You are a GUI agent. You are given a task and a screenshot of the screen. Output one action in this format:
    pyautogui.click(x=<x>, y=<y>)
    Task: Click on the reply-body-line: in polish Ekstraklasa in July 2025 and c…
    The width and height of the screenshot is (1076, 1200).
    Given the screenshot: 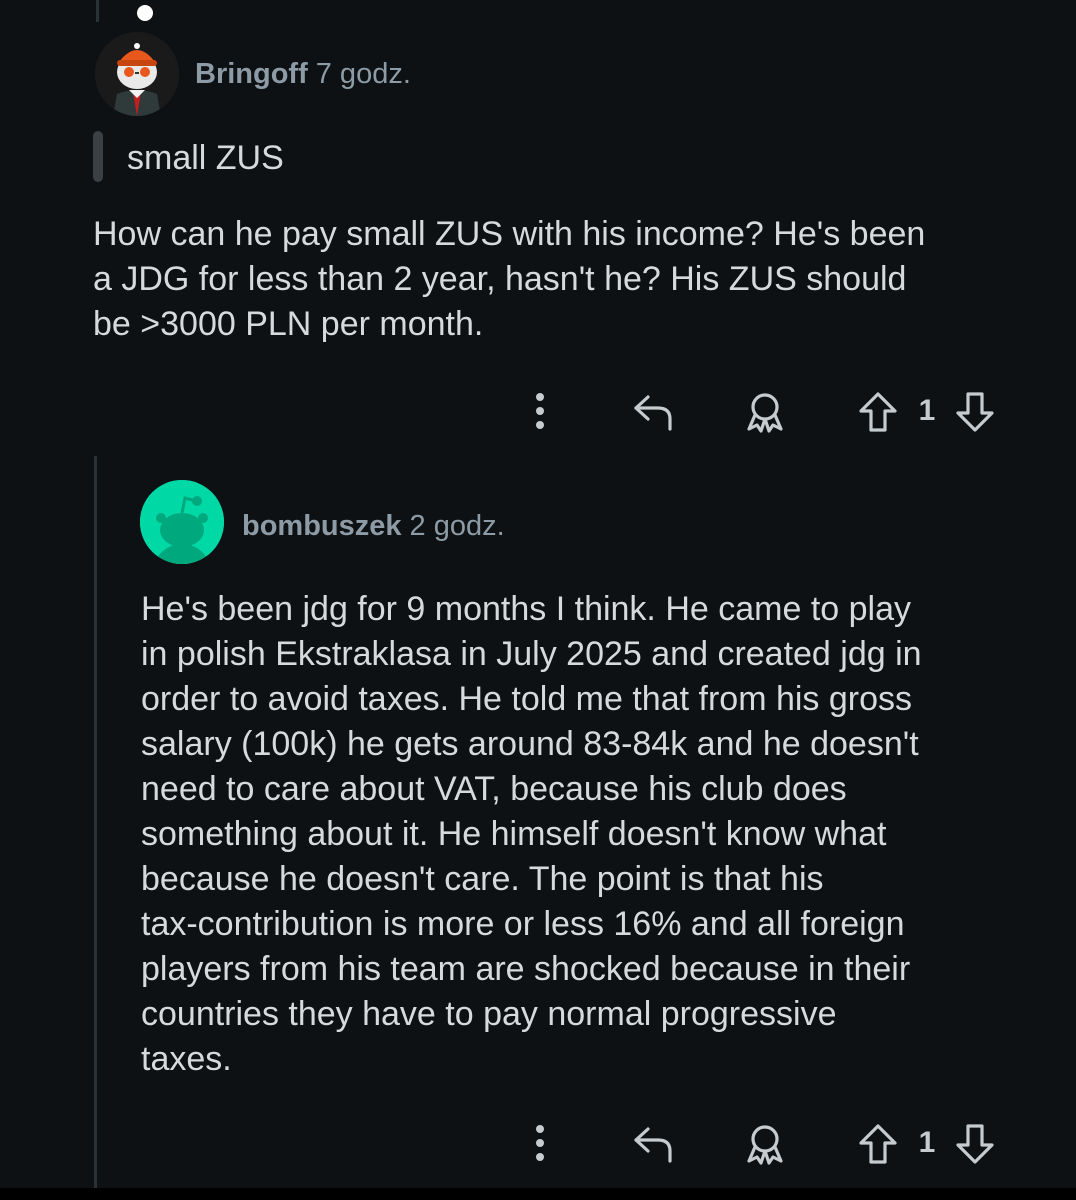 What is the action you would take?
    pyautogui.click(x=531, y=654)
    